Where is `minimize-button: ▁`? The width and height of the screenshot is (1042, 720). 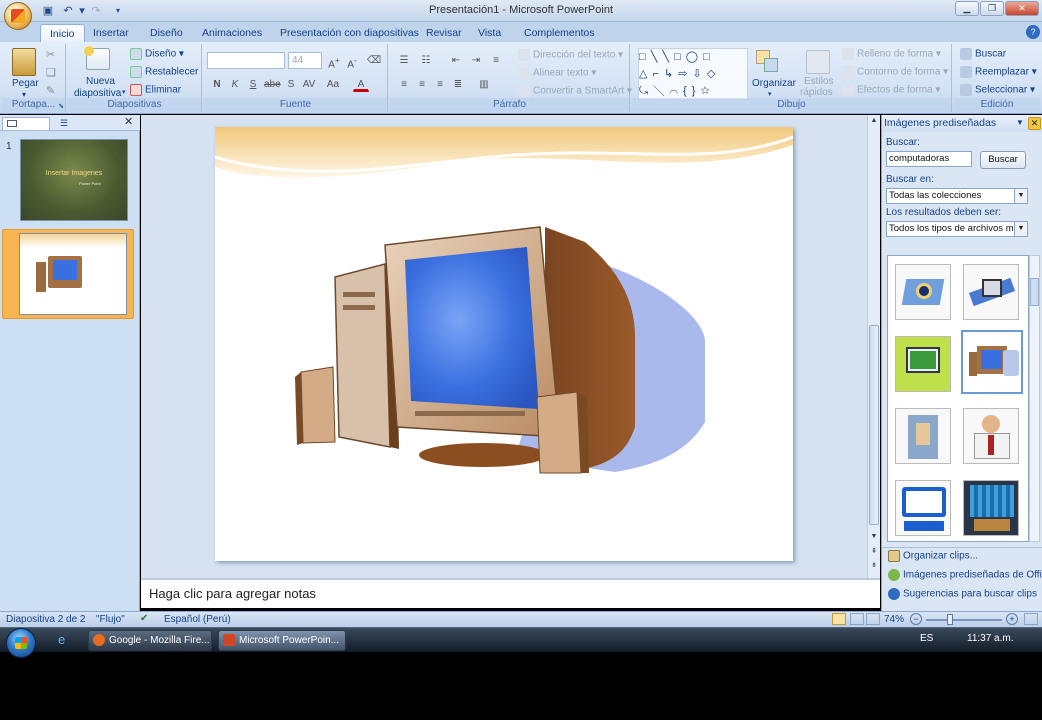 minimize-button: ▁ is located at coordinates (967, 8).